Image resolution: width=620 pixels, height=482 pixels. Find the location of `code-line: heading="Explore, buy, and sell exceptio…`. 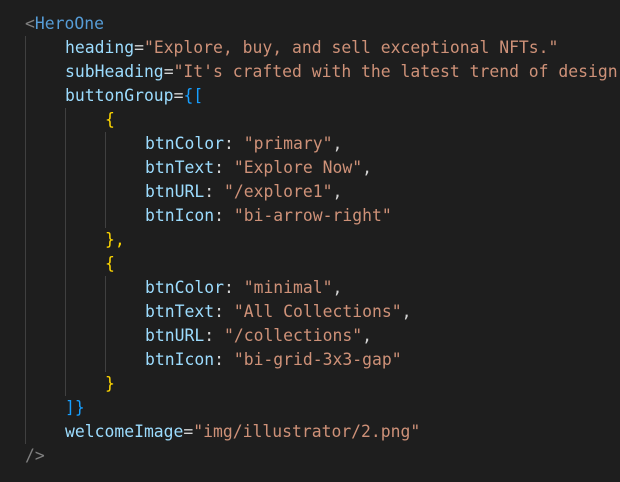

code-line: heading="Explore, buy, and sell exceptio… is located at coordinates (311, 48).